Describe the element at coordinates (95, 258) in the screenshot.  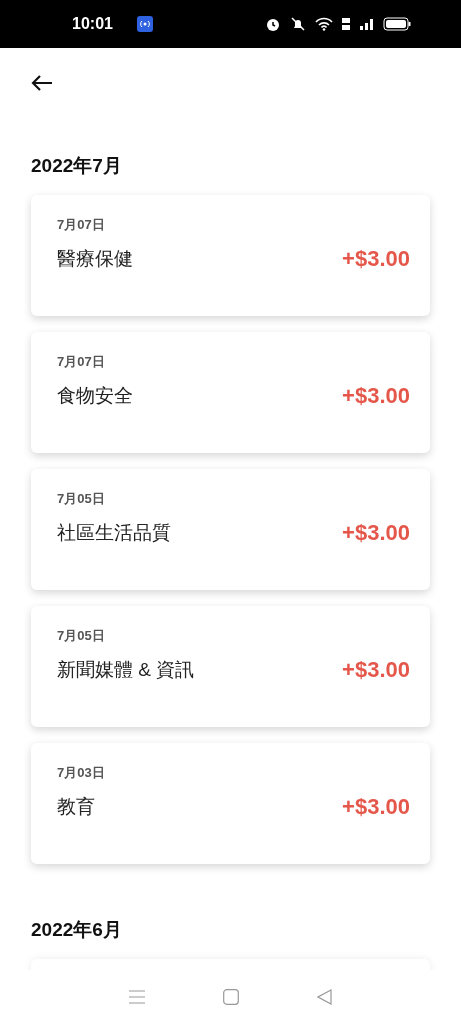
I see `category-name: 醫療保健` at that location.